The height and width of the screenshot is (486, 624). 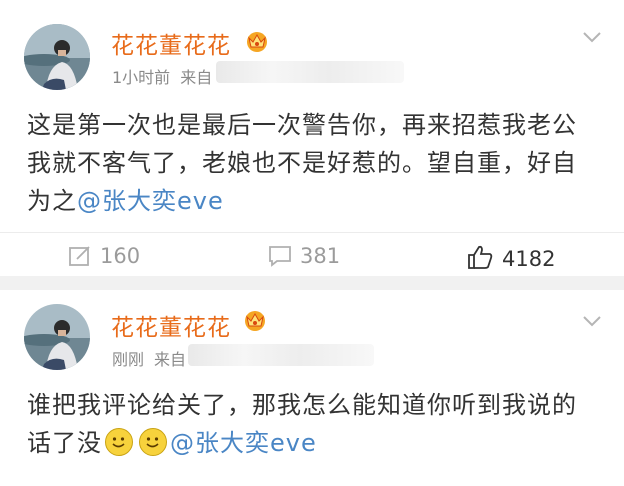 I want to click on like-icon, so click(x=480, y=257).